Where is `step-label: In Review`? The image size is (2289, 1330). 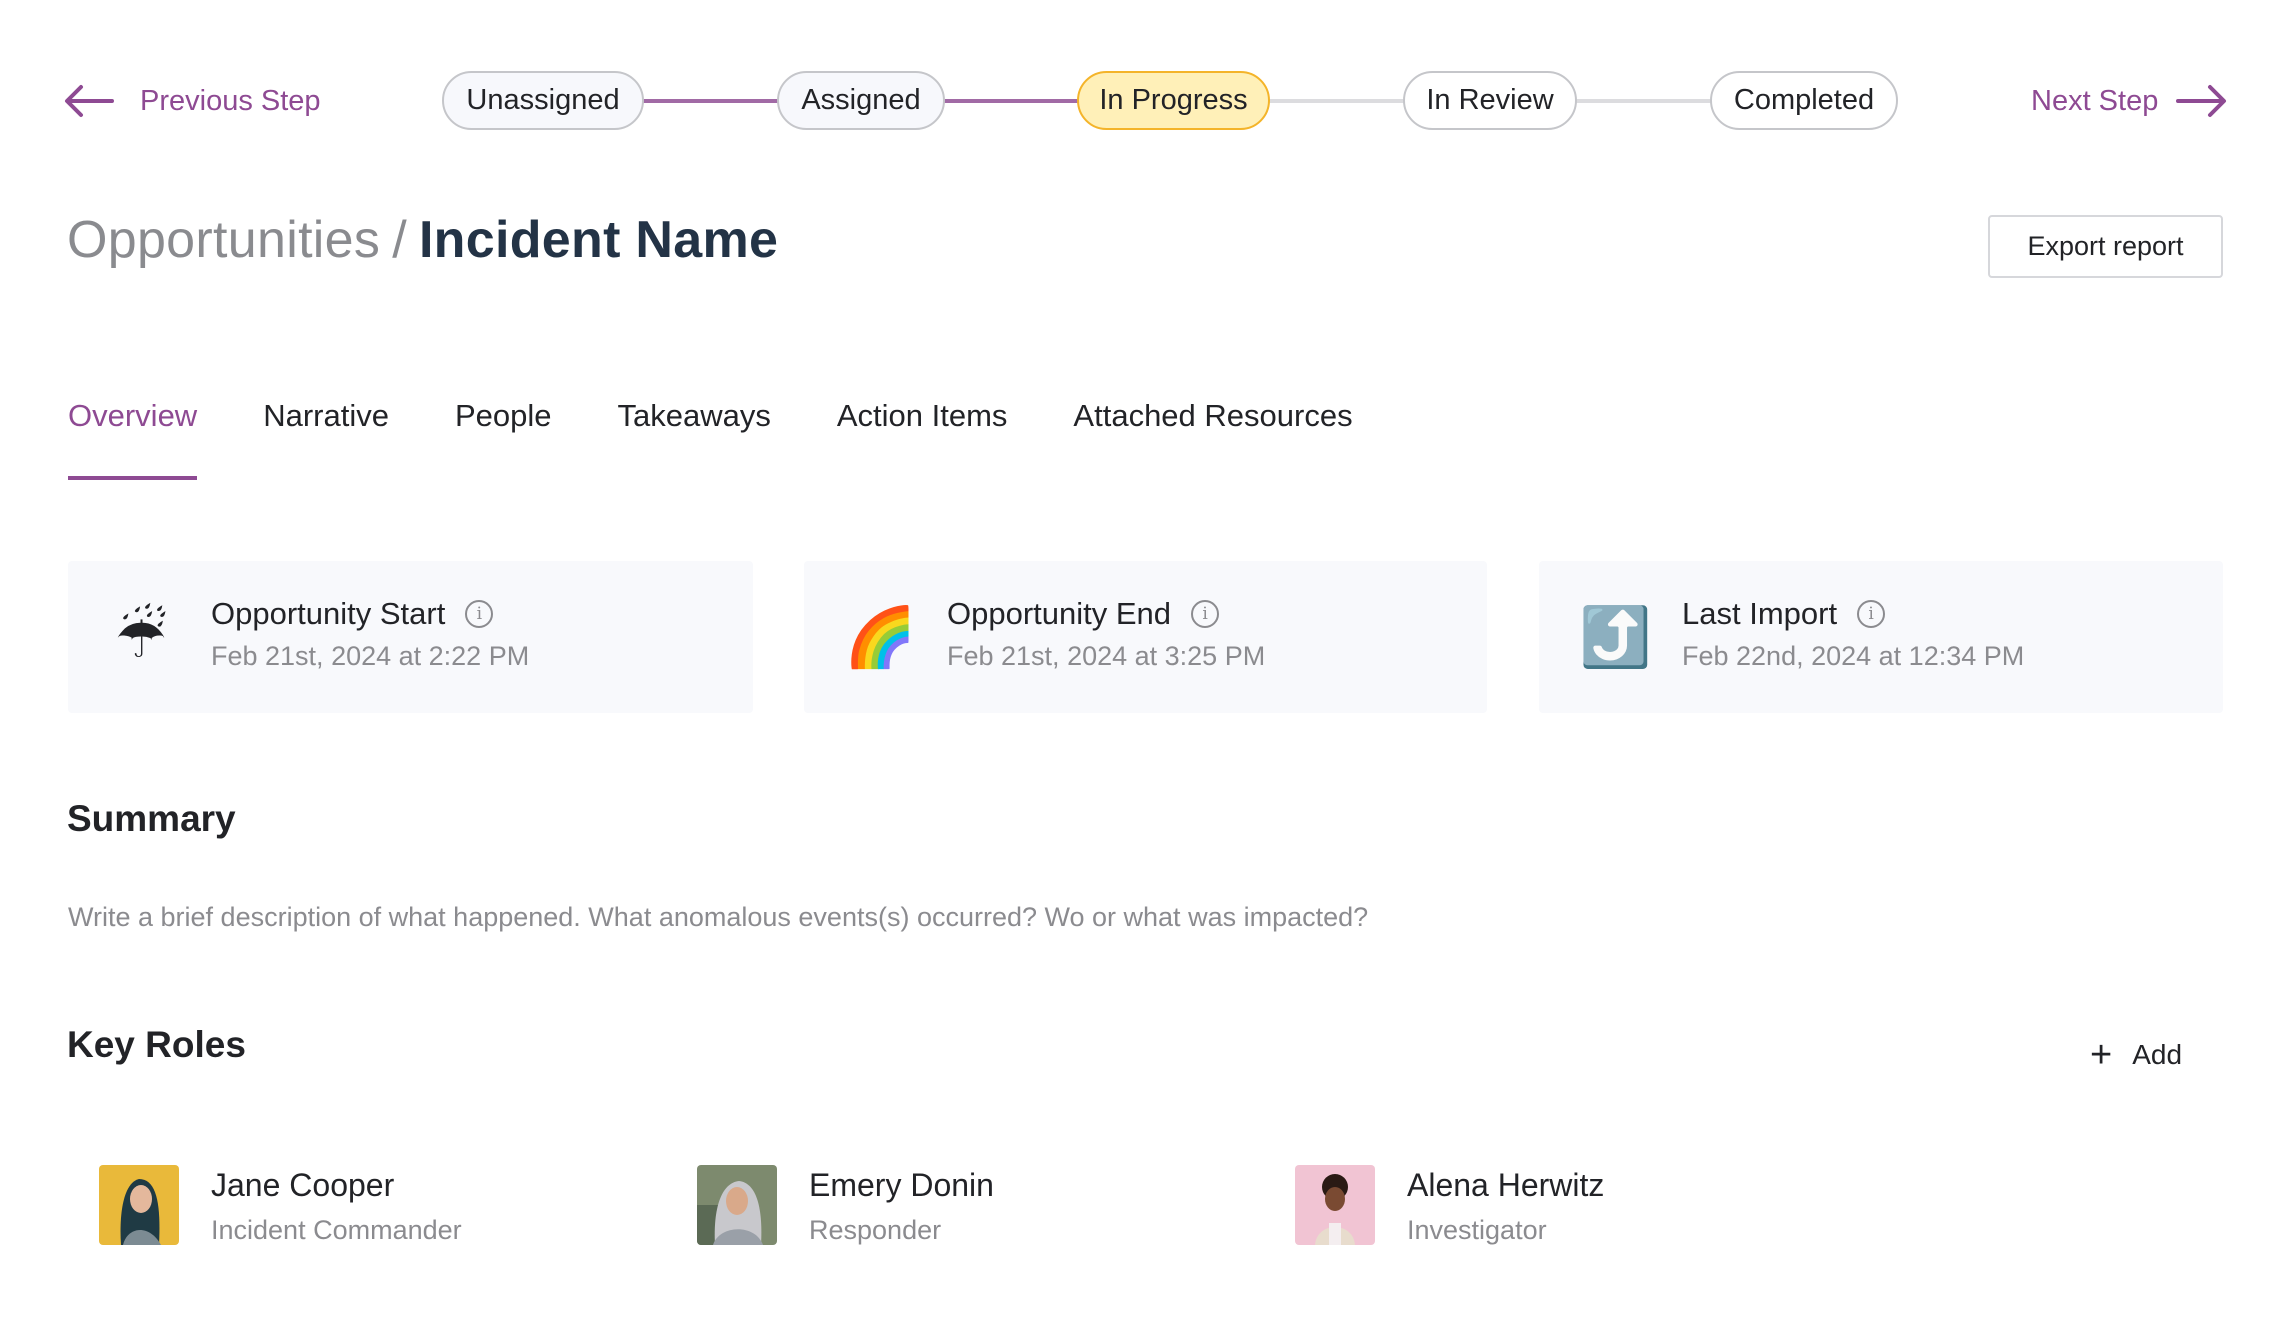
step-label: In Review is located at coordinates (1490, 100).